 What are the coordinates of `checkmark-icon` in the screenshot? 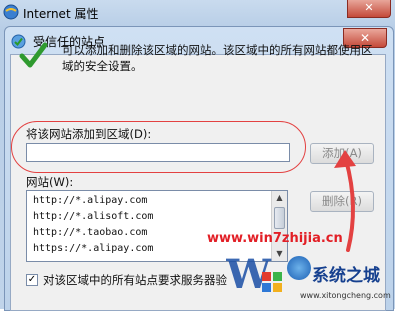 It's located at (33, 55).